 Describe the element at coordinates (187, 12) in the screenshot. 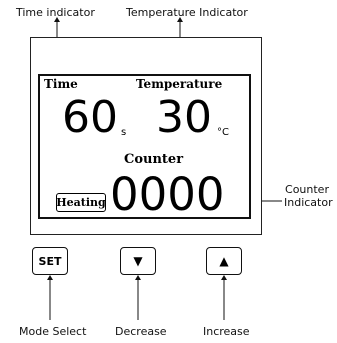

I see `temperature-indicator-annotation: Temperature Indicator` at that location.